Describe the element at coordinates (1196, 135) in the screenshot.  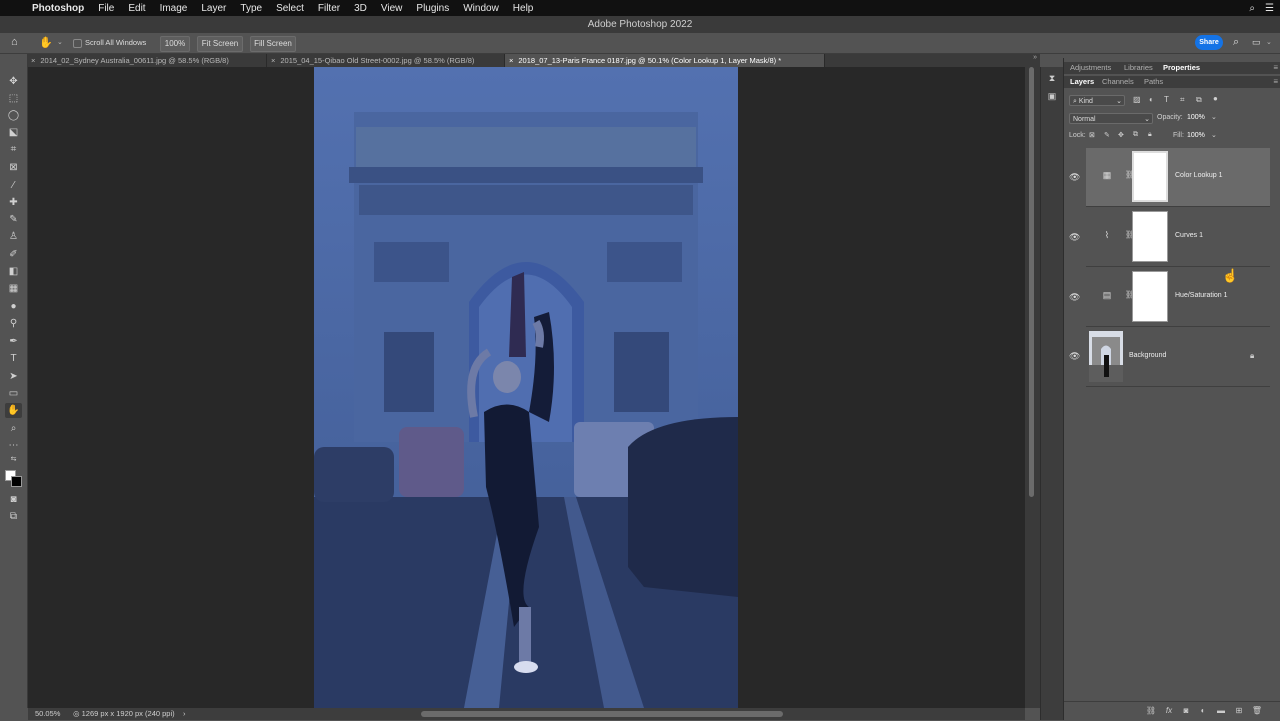
I see `fill-value: 100%` at that location.